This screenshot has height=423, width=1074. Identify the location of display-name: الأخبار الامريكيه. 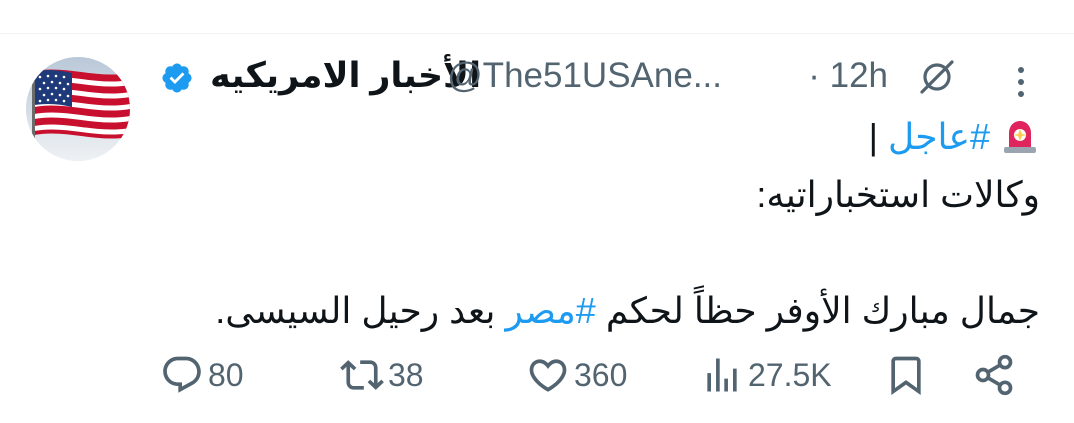
(345, 76).